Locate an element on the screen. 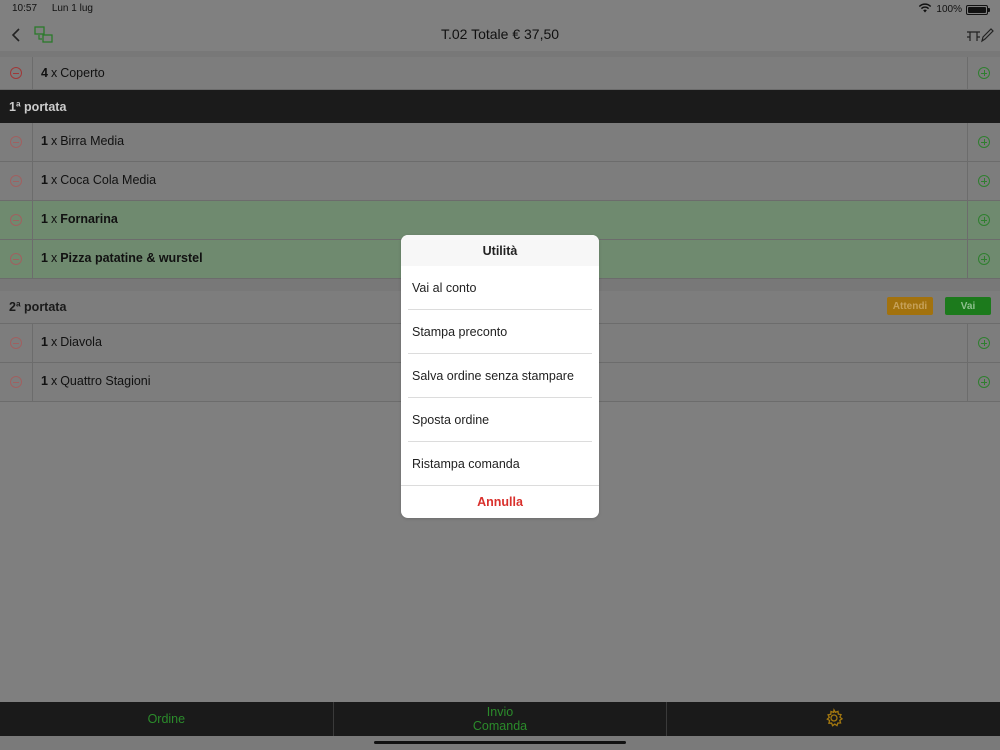 The image size is (1000, 750). option-vai-al-conto: Vai al conto is located at coordinates (500, 288).